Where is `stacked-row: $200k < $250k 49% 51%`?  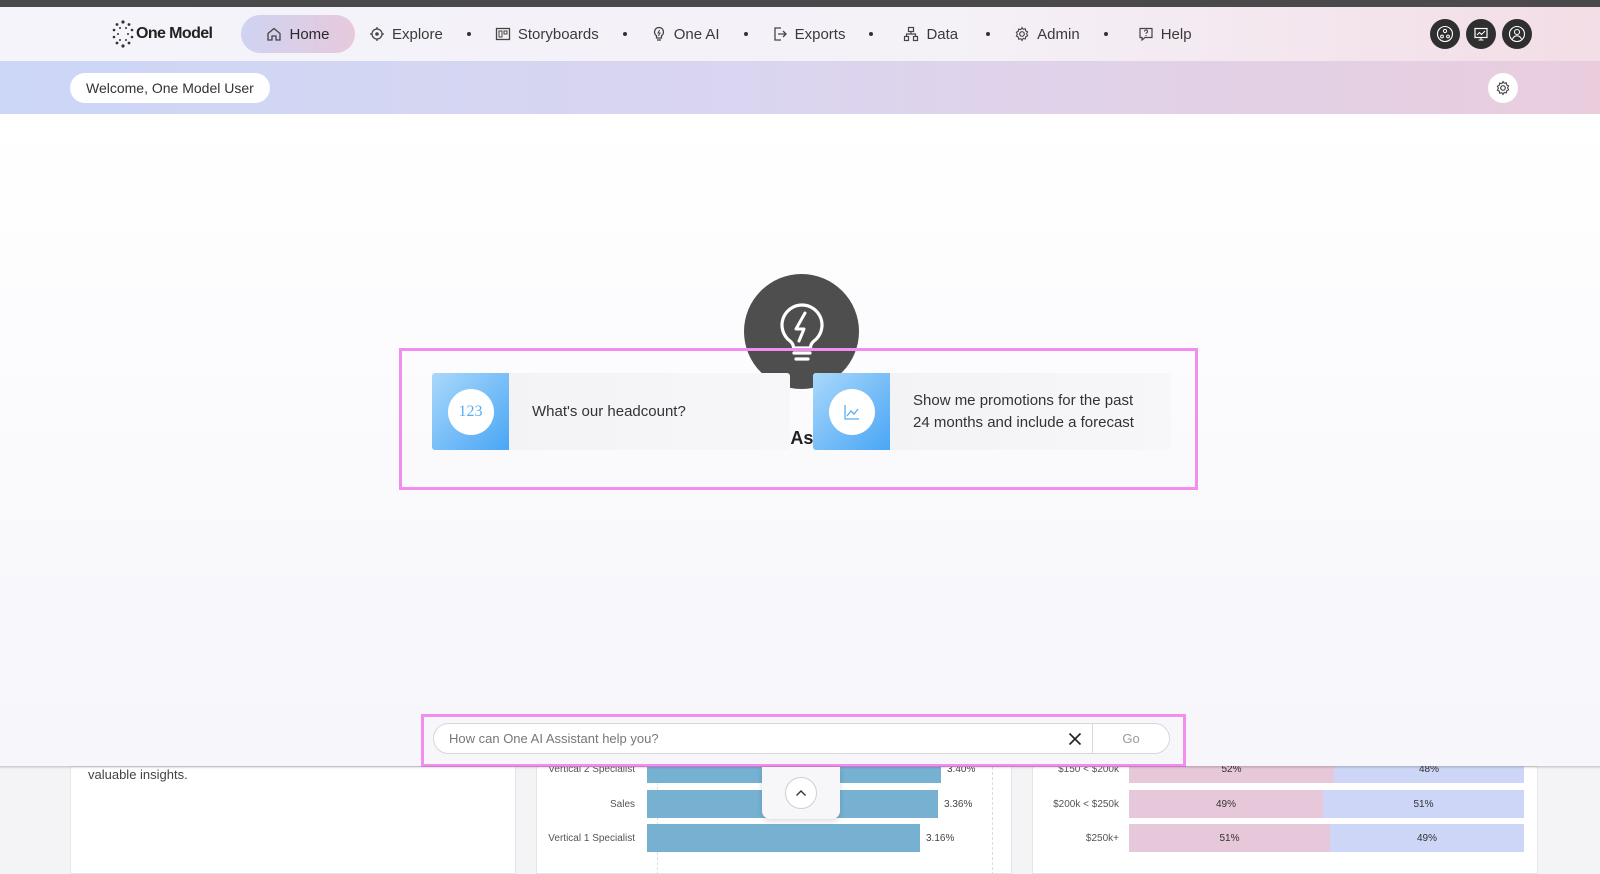 stacked-row: $200k < $250k 49% 51% is located at coordinates (1278, 804).